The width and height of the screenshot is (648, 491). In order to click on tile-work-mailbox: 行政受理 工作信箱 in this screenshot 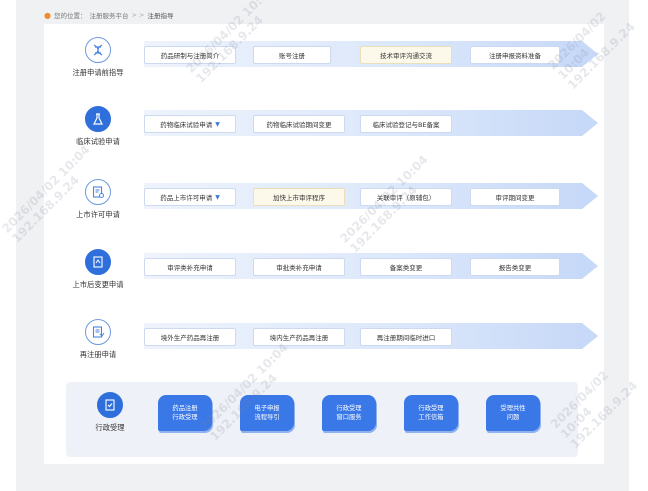, I will do `click(431, 413)`.